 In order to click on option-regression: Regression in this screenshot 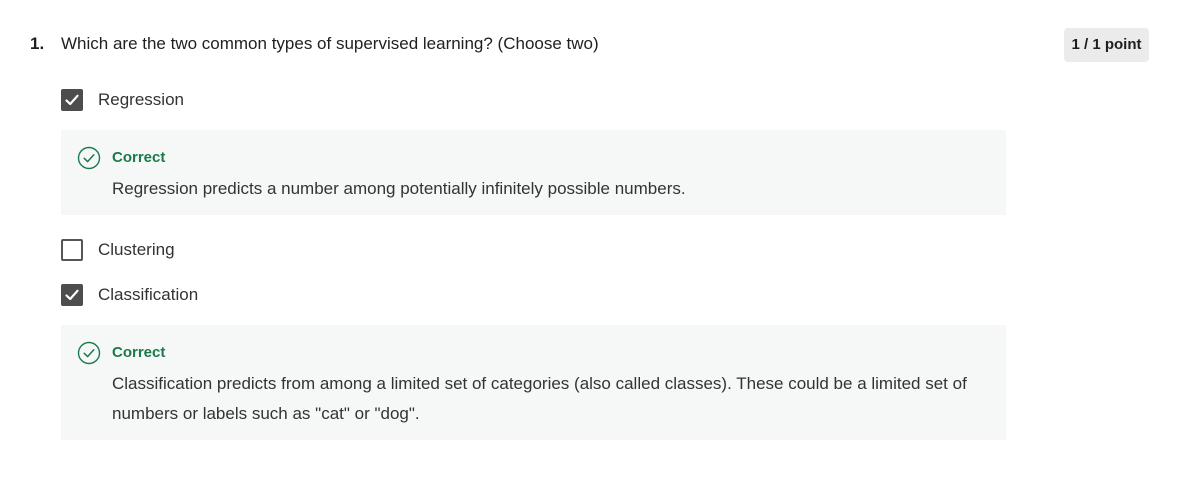, I will do `click(122, 100)`.